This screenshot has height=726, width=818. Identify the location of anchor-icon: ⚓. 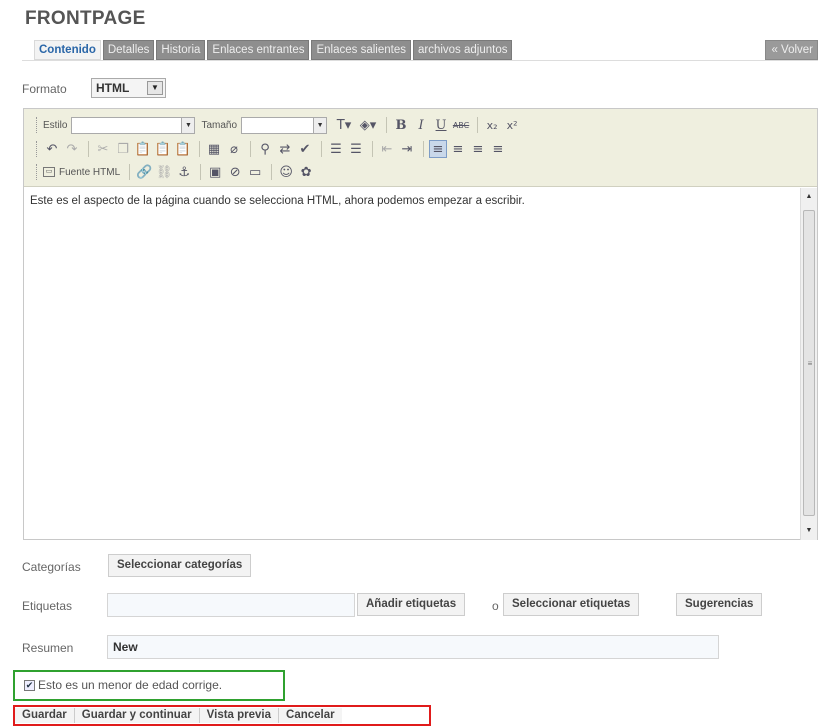
(184, 172).